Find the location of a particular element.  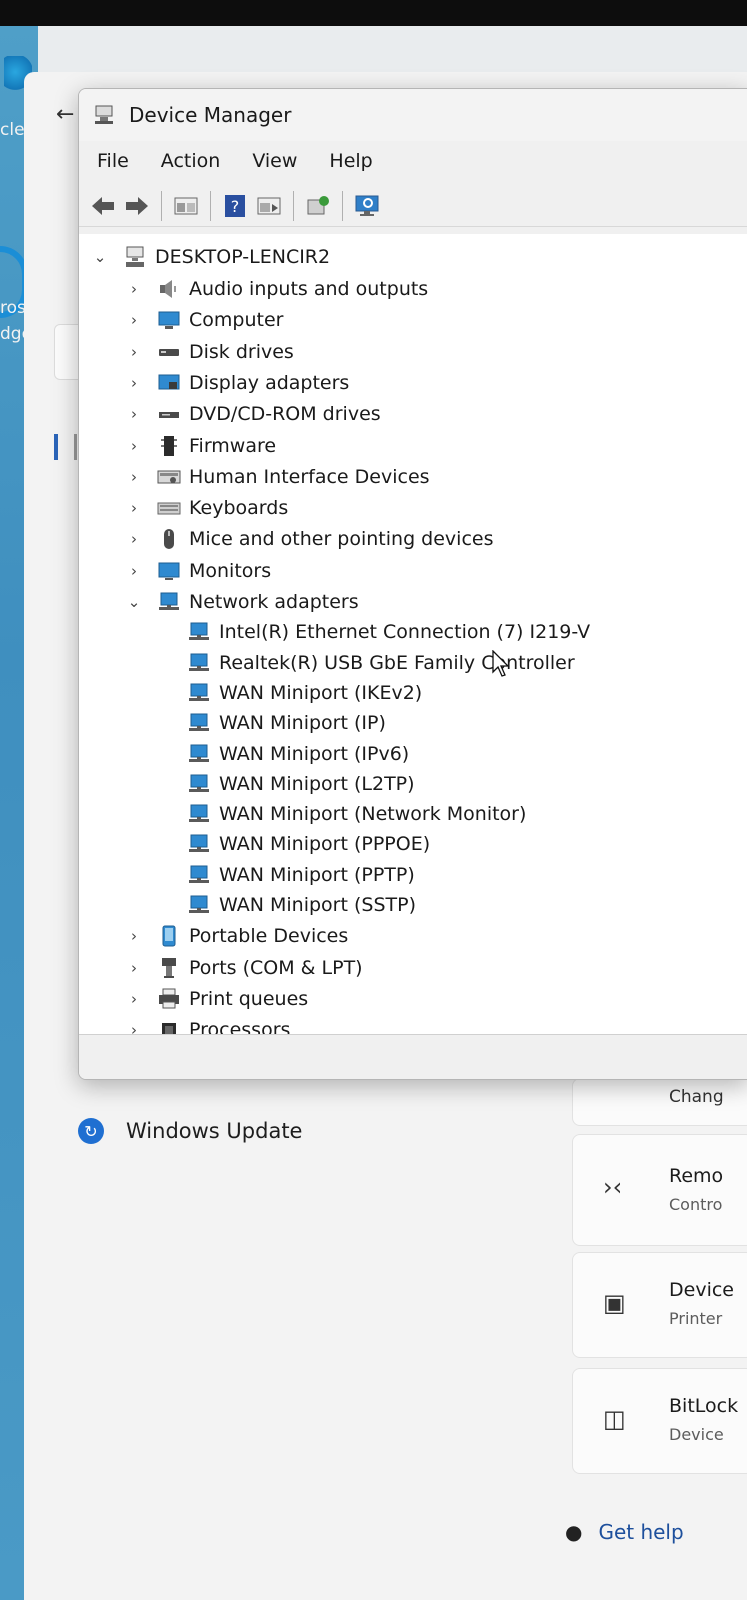

computer-name: DESKTOP-LENCIR2 is located at coordinates (243, 257).